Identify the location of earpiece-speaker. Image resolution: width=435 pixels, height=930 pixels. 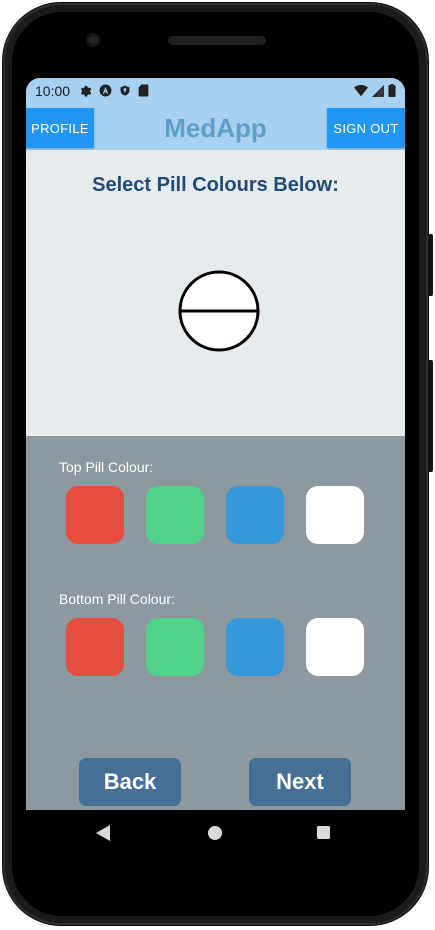
(217, 40).